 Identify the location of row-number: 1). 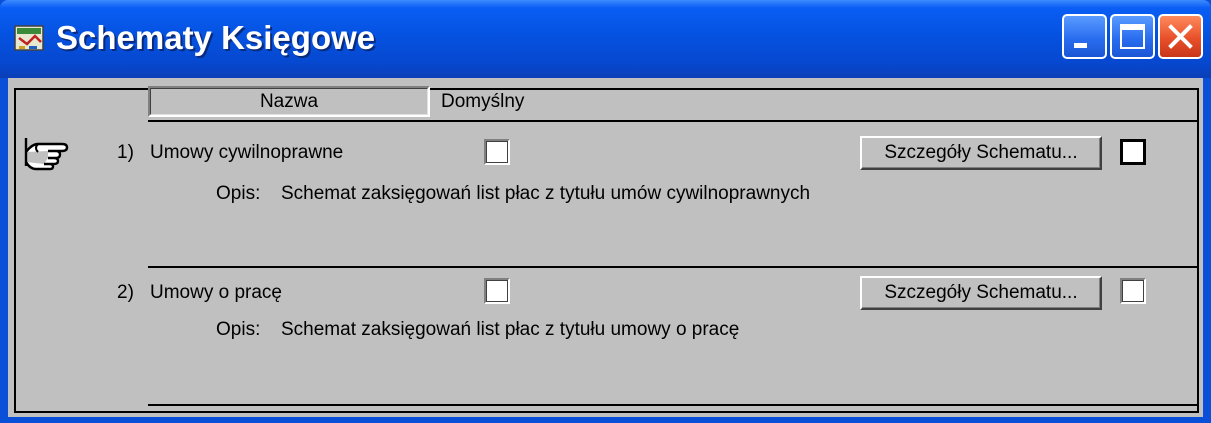
(125, 152).